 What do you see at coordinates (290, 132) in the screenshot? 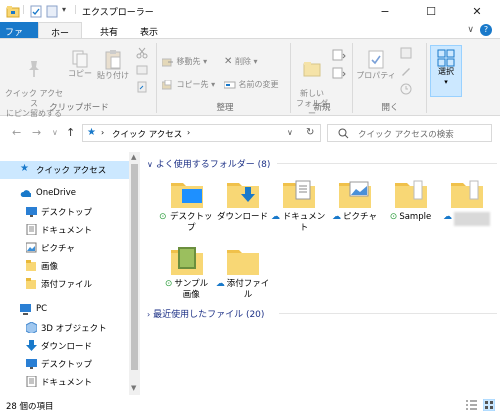
I see `address-dropdown-icon: ∨` at bounding box center [290, 132].